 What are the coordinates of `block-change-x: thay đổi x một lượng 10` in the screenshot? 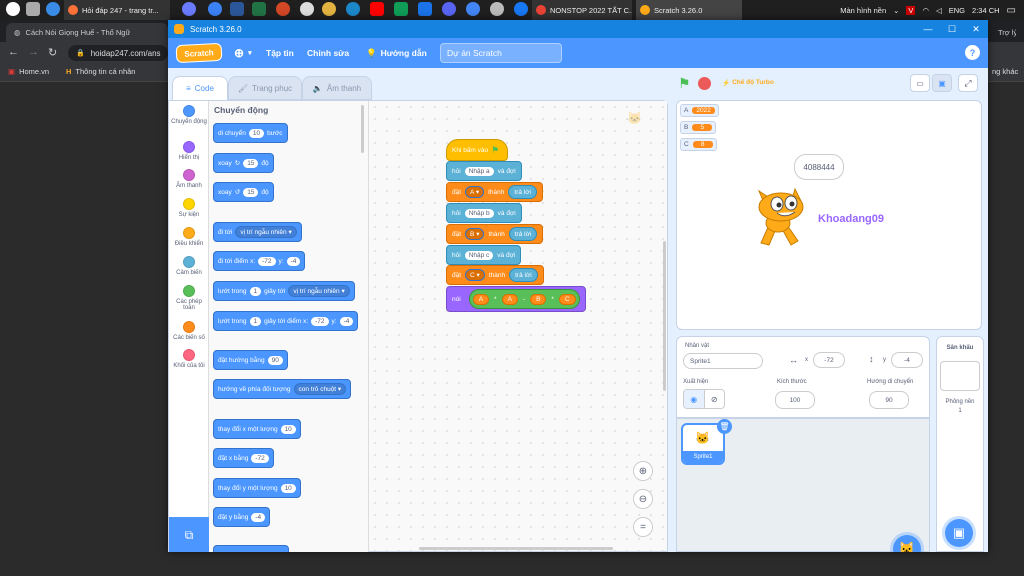 It's located at (257, 429).